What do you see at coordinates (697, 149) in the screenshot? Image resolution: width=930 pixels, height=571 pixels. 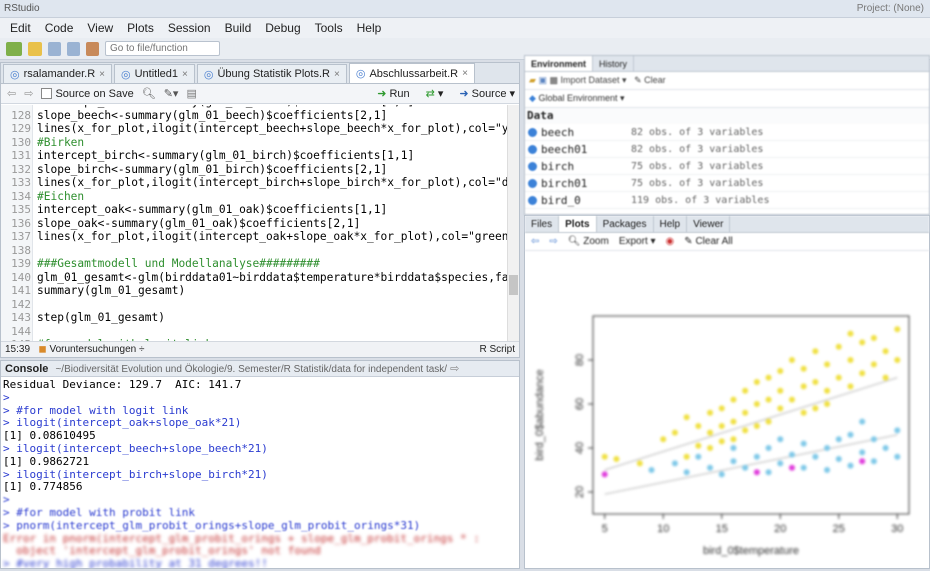 I see `object-description: 82 obs. of 3 variables` at bounding box center [697, 149].